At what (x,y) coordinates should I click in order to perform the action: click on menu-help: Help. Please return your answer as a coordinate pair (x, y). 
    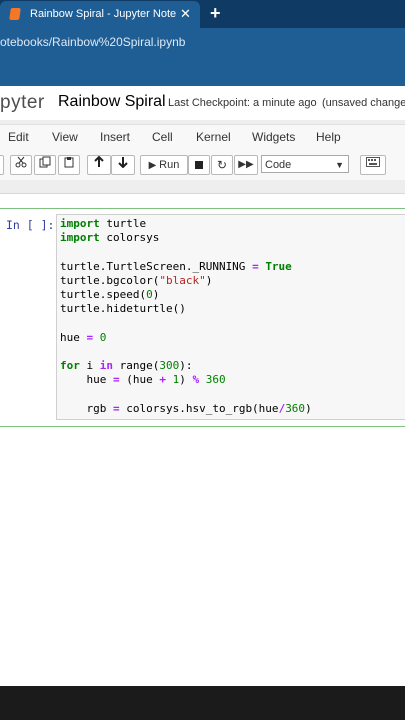
    Looking at the image, I should click on (328, 137).